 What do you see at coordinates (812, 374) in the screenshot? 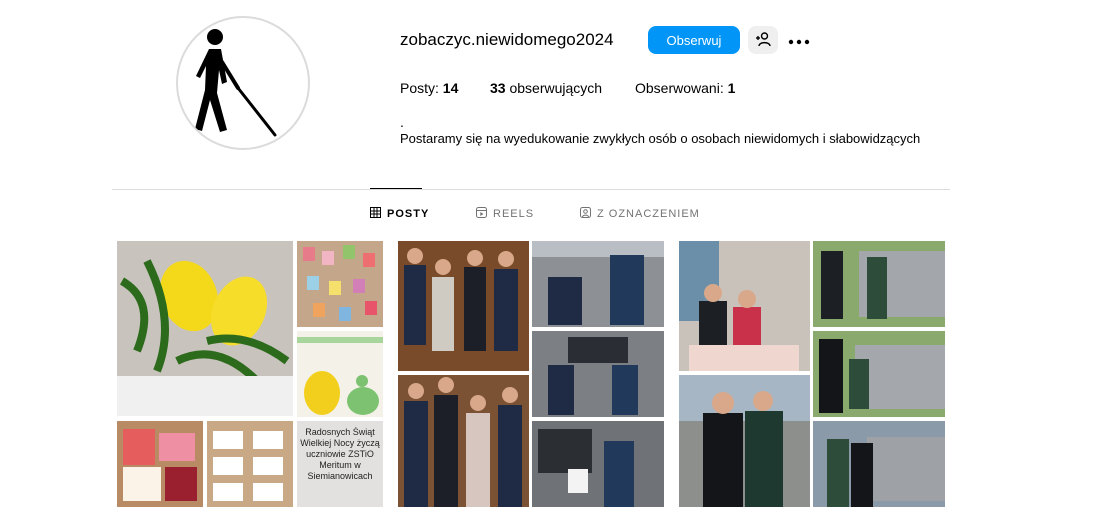
I see `post-3-car-donation` at bounding box center [812, 374].